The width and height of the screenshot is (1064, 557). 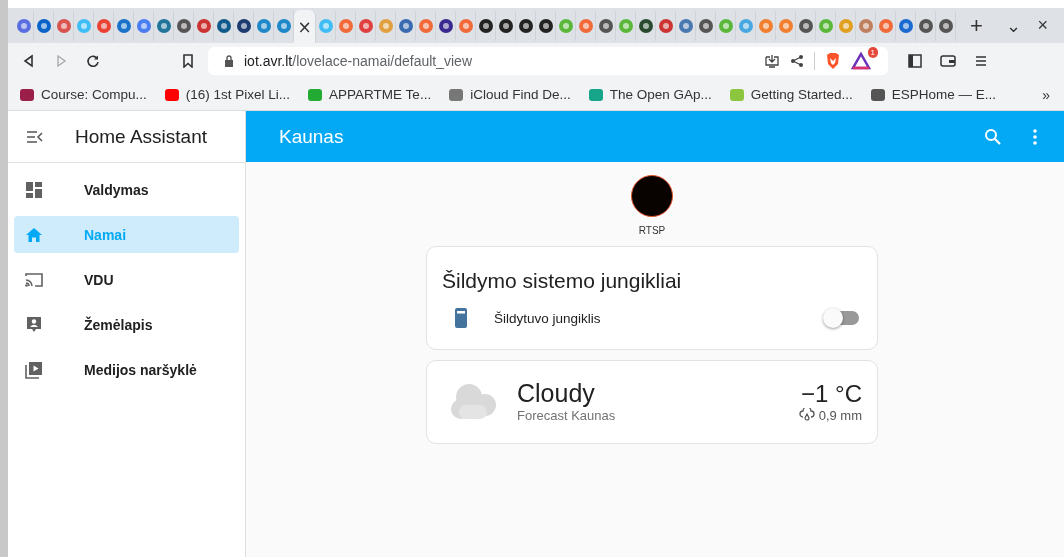 I want to click on back-icon, so click(x=29, y=61).